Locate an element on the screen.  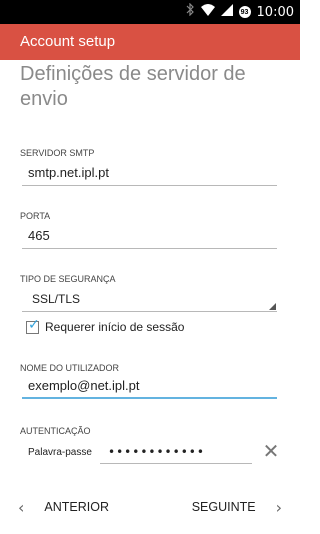
previous-label: ANTERIOR is located at coordinates (76, 507).